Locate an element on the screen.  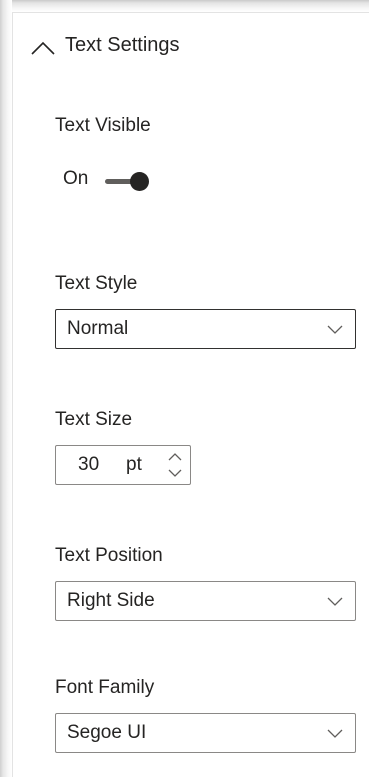
font-family-value: Segoe UI is located at coordinates (107, 732).